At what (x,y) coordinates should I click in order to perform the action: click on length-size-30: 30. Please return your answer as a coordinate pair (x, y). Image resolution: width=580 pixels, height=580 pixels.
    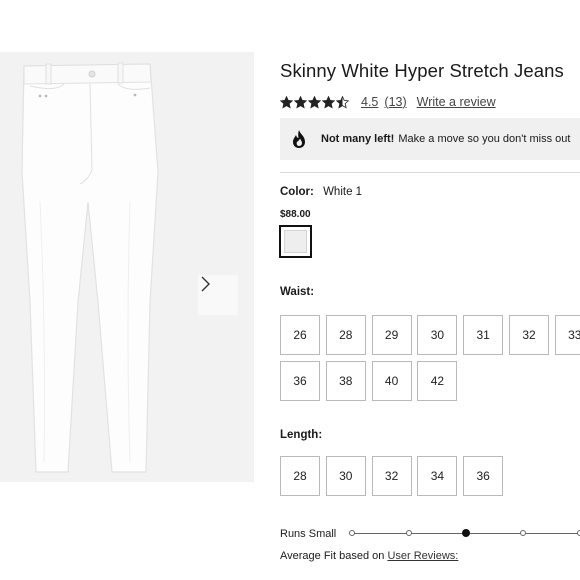
    Looking at the image, I should click on (345, 476).